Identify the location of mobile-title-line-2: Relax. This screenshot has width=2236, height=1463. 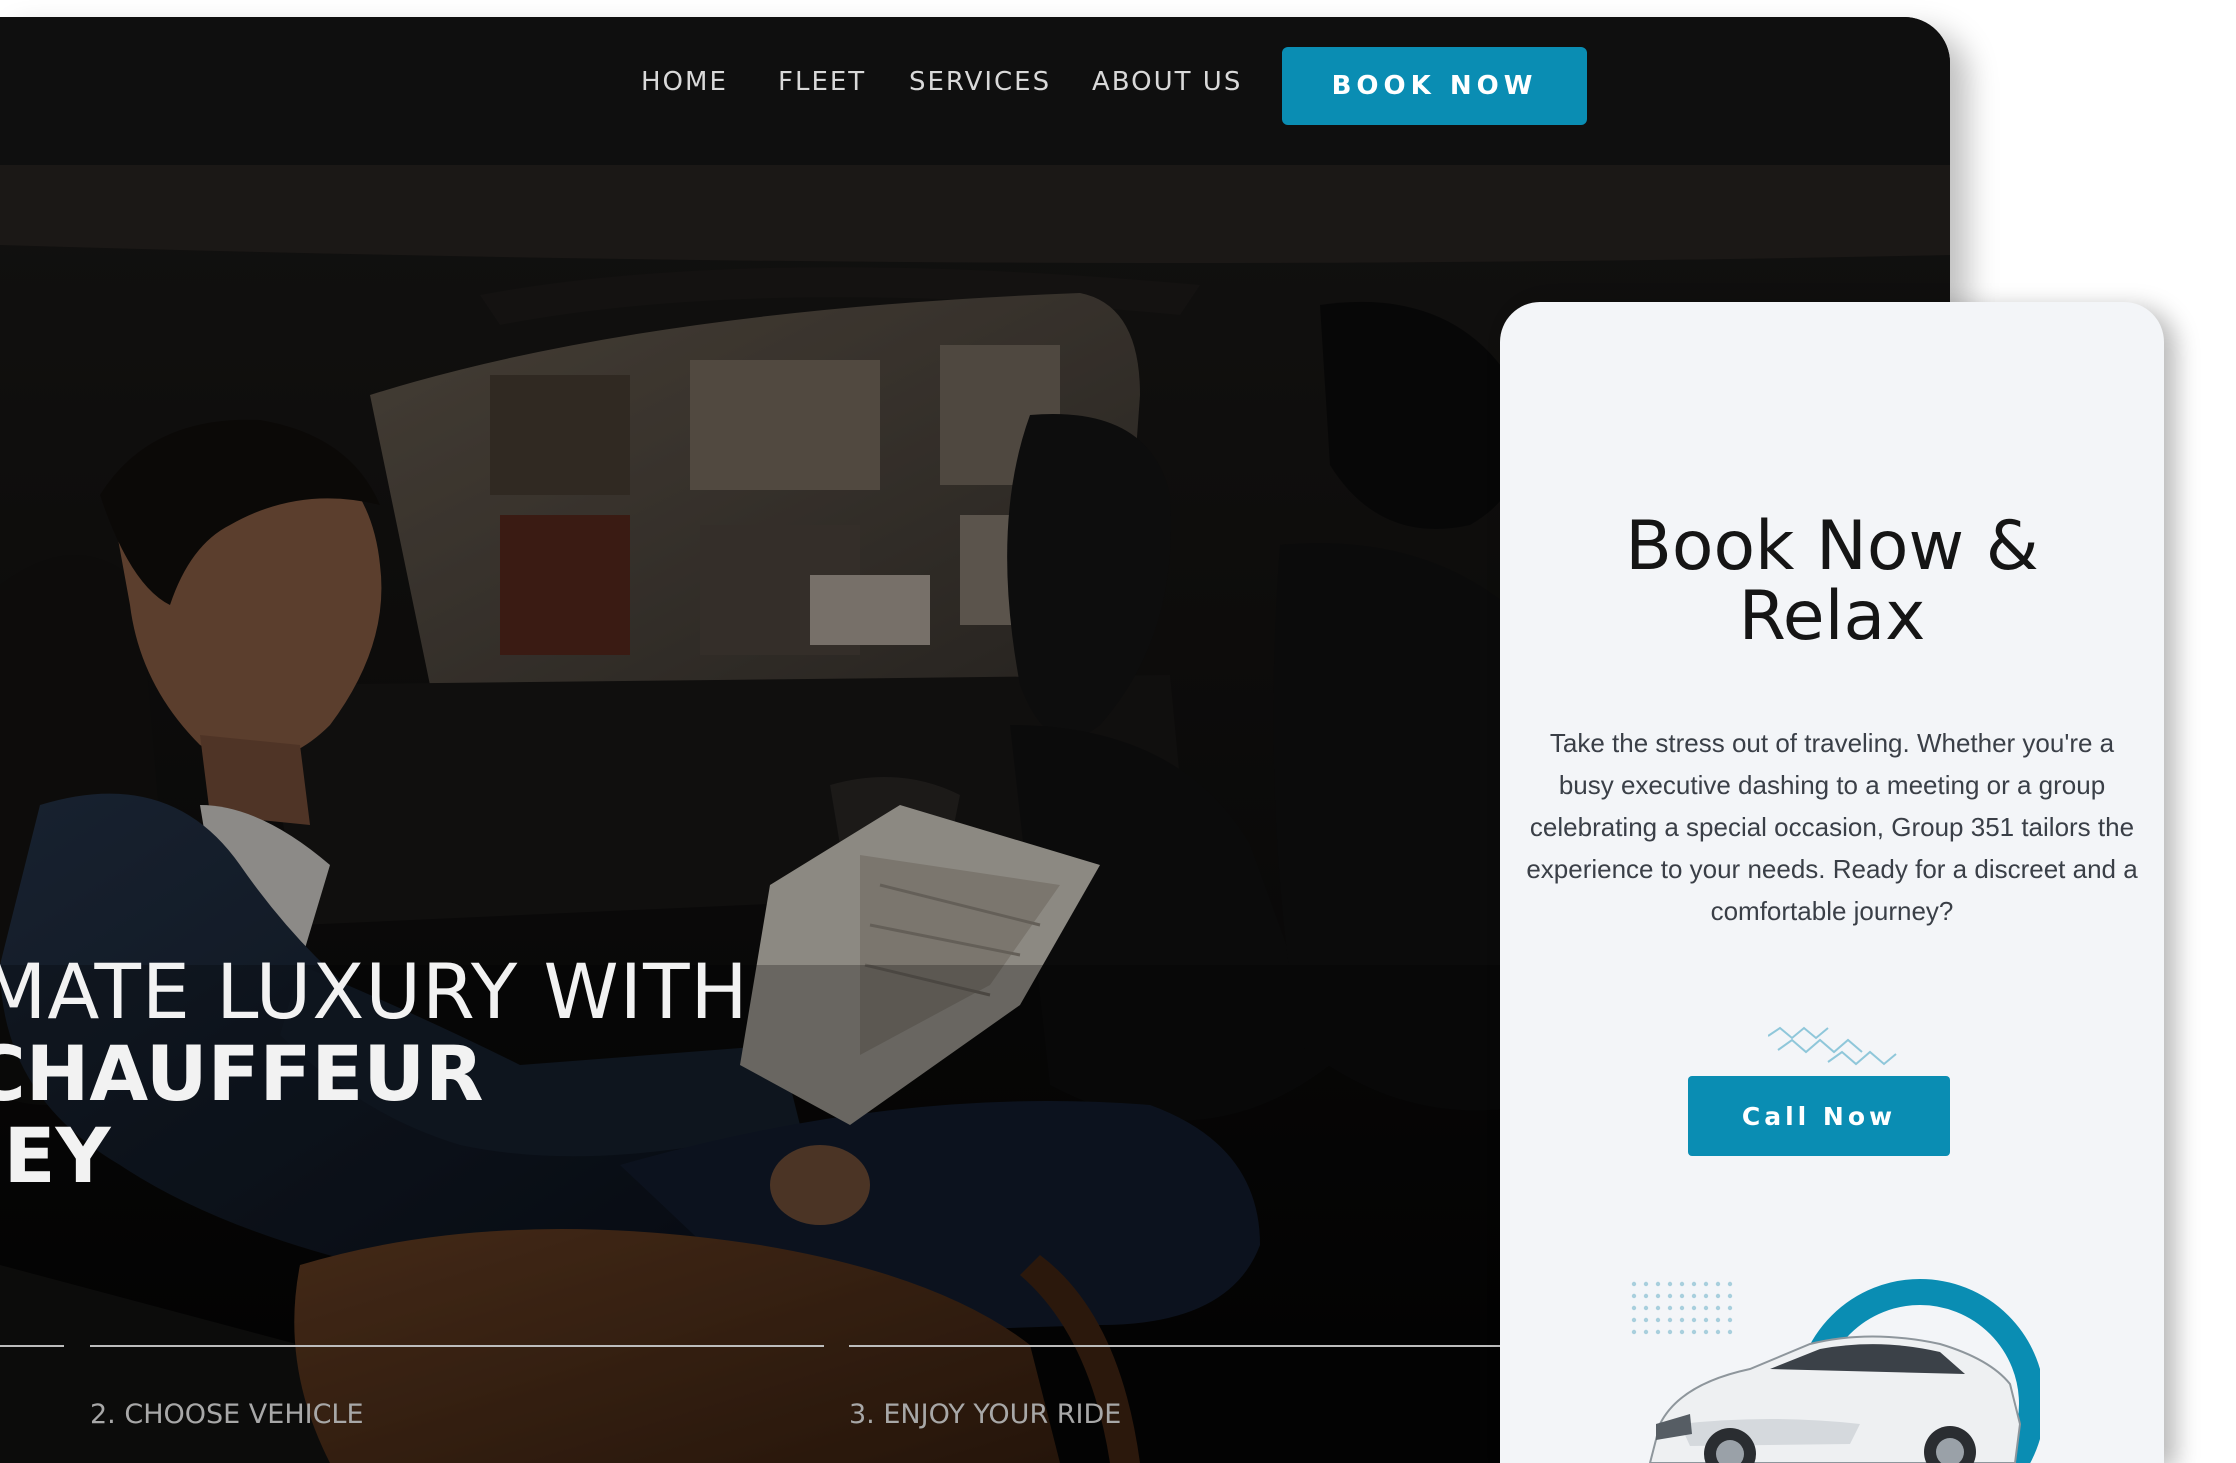
(1832, 616).